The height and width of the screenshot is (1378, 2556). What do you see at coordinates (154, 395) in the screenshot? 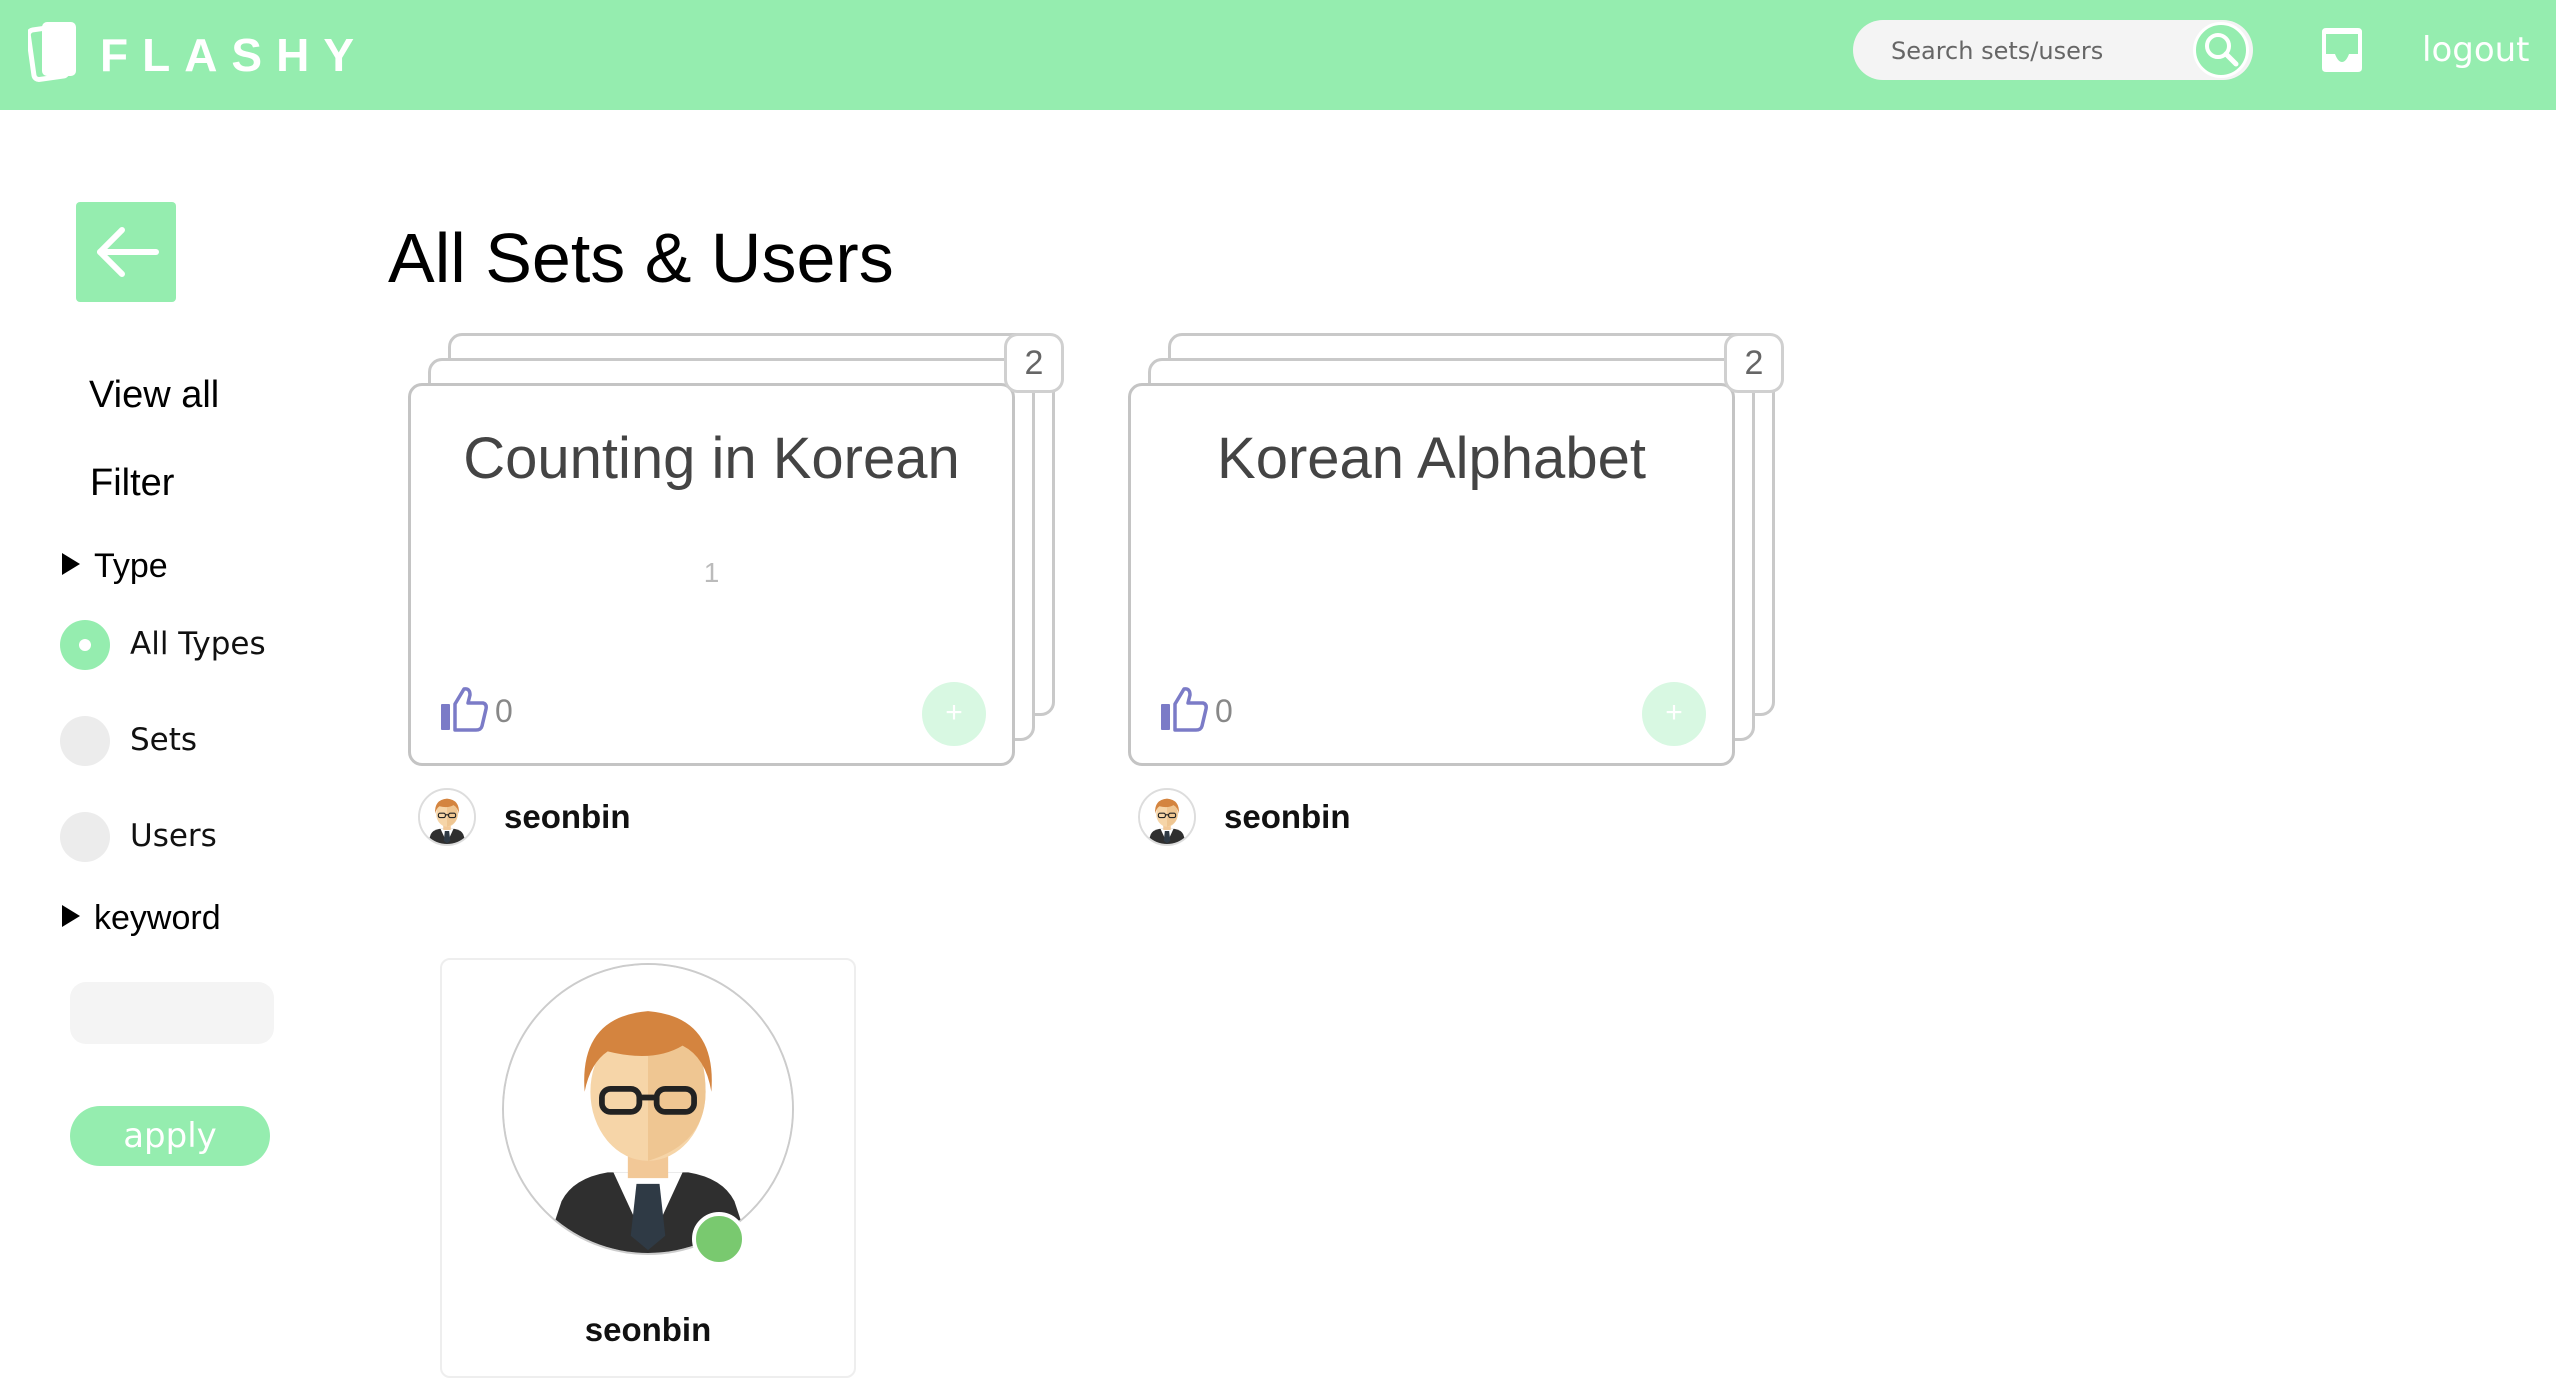
I see `view-all-link: View all` at bounding box center [154, 395].